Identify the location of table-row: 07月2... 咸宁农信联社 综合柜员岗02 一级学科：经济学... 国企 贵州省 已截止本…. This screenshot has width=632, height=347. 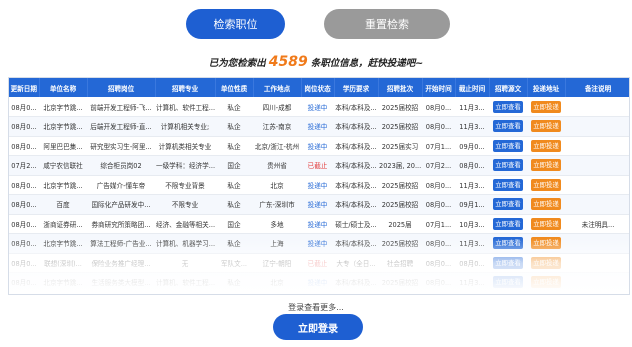
(319, 165).